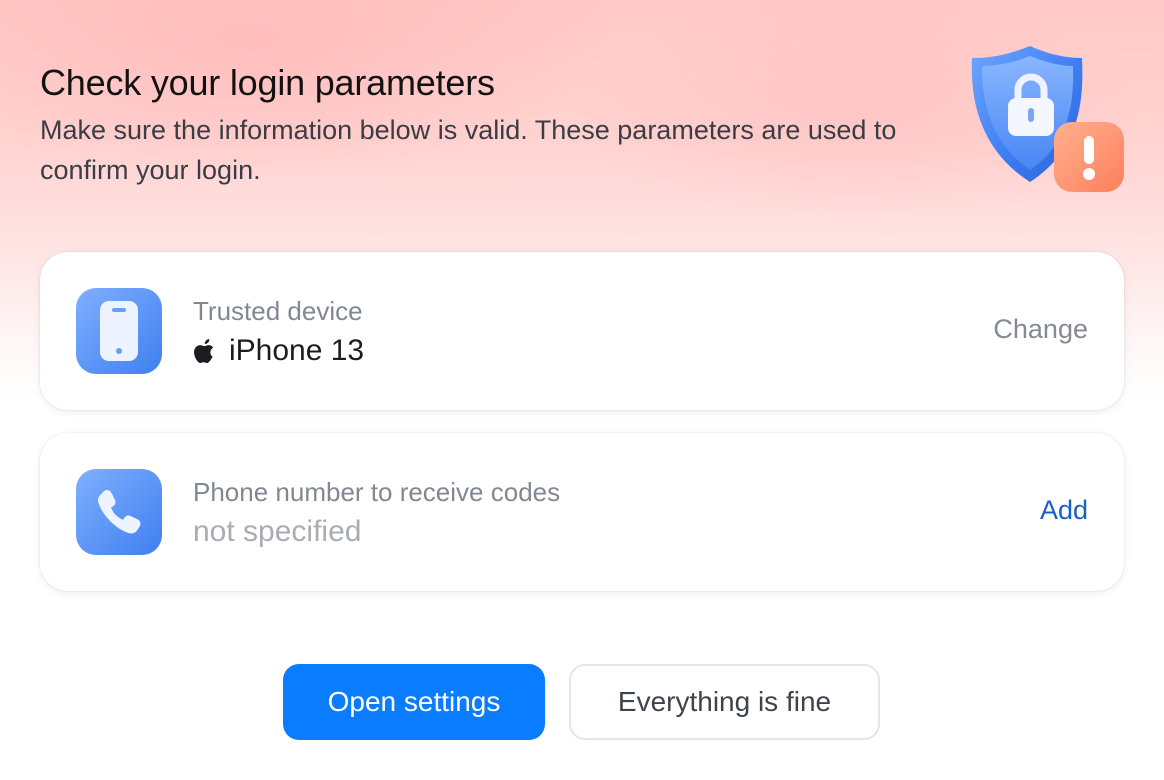 Image resolution: width=1164 pixels, height=780 pixels. Describe the element at coordinates (1064, 510) in the screenshot. I see `add-phone-link: Add` at that location.